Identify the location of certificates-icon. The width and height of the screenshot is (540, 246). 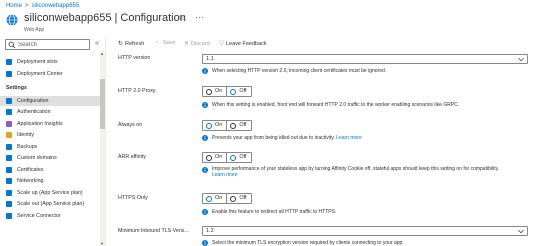
(9, 169).